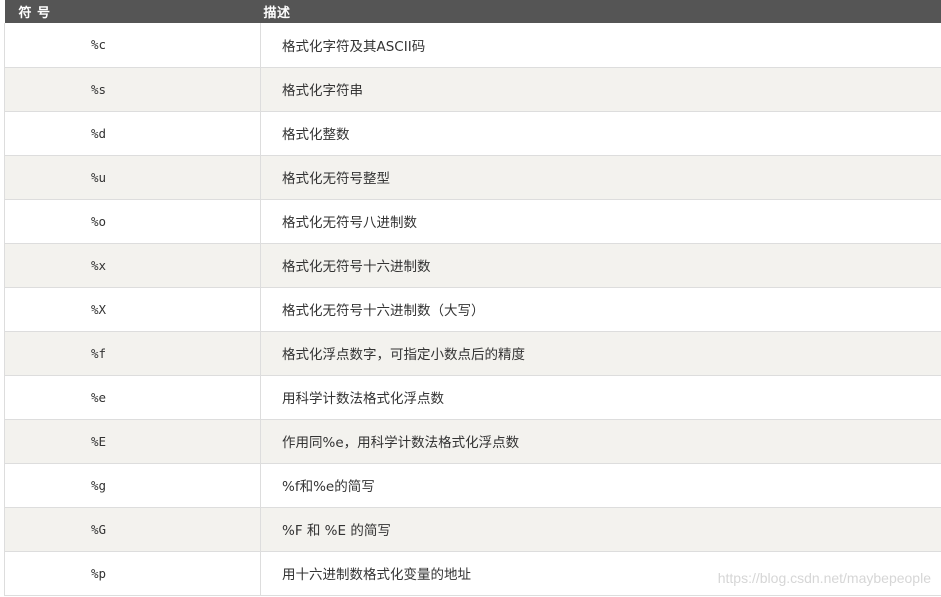 Image resolution: width=941 pixels, height=597 pixels. Describe the element at coordinates (132, 133) in the screenshot. I see `symbol-cell: %d` at that location.